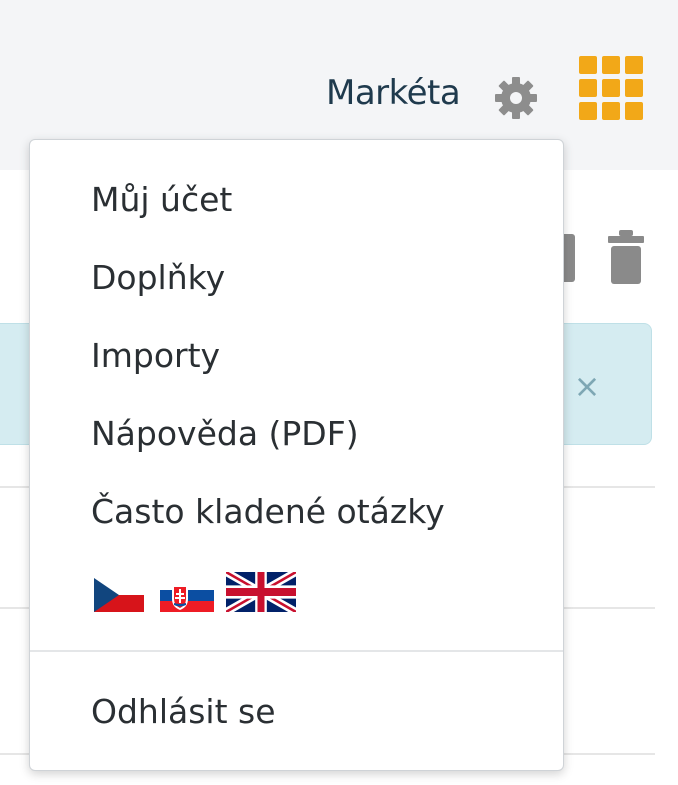 The height and width of the screenshot is (785, 678). What do you see at coordinates (225, 434) in the screenshot?
I see `menu-item-help-pdf: Nápověda (PDF)` at bounding box center [225, 434].